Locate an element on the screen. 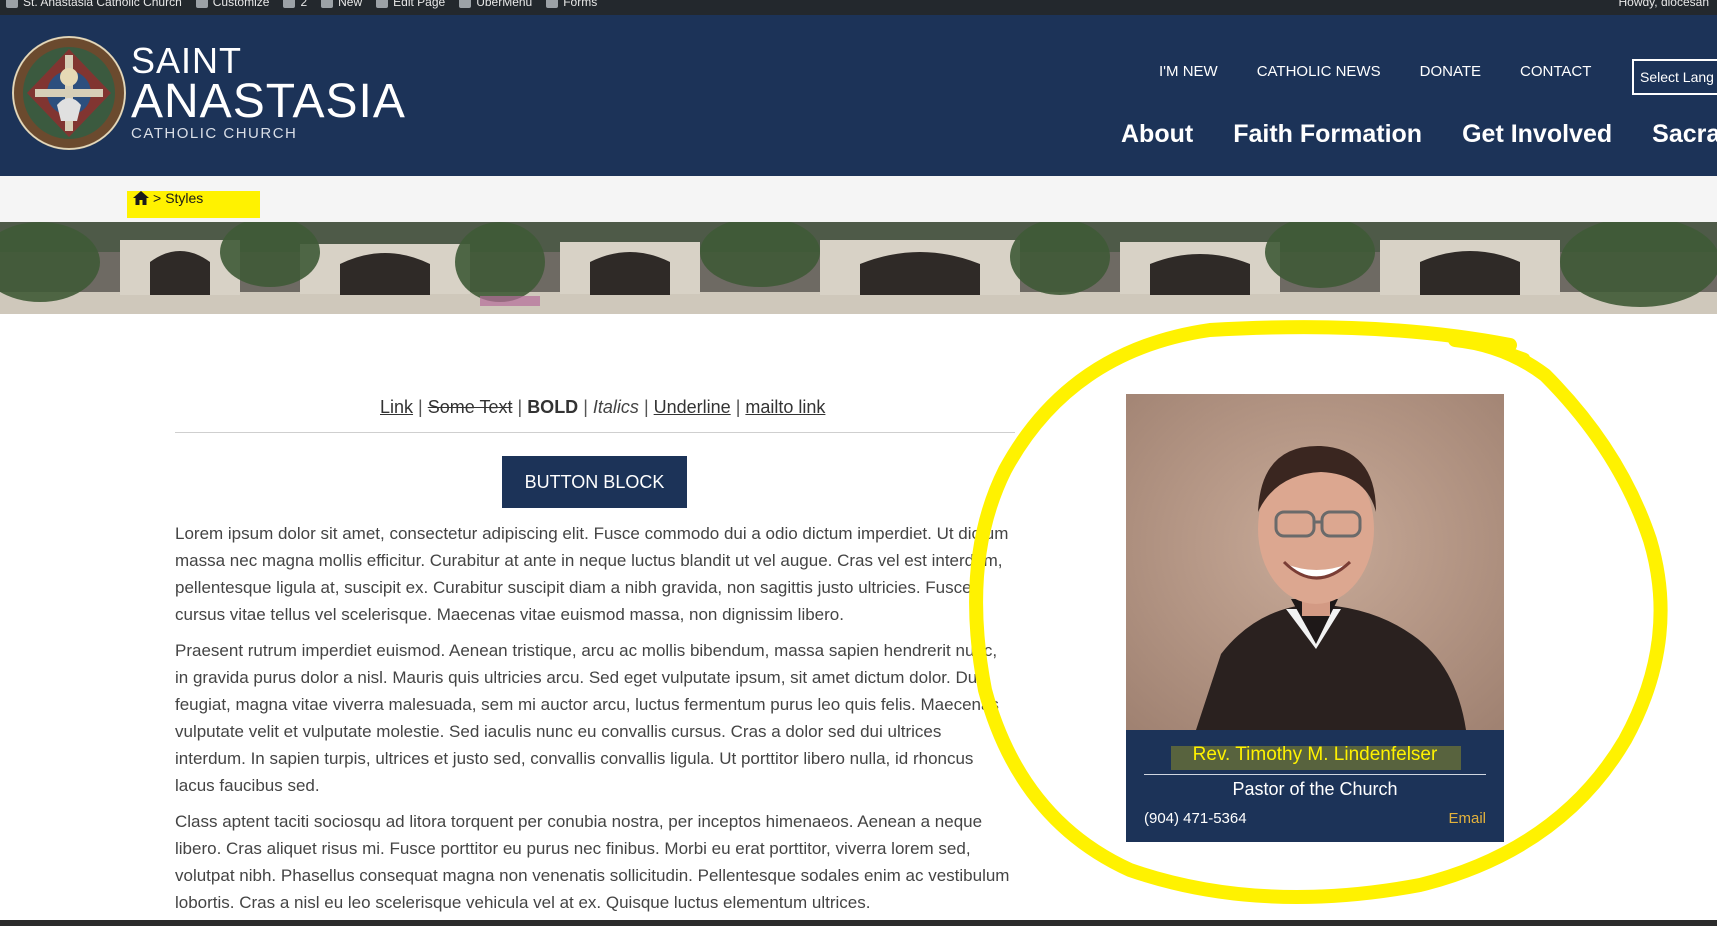  logo-line-saint: SAINT is located at coordinates (187, 60).